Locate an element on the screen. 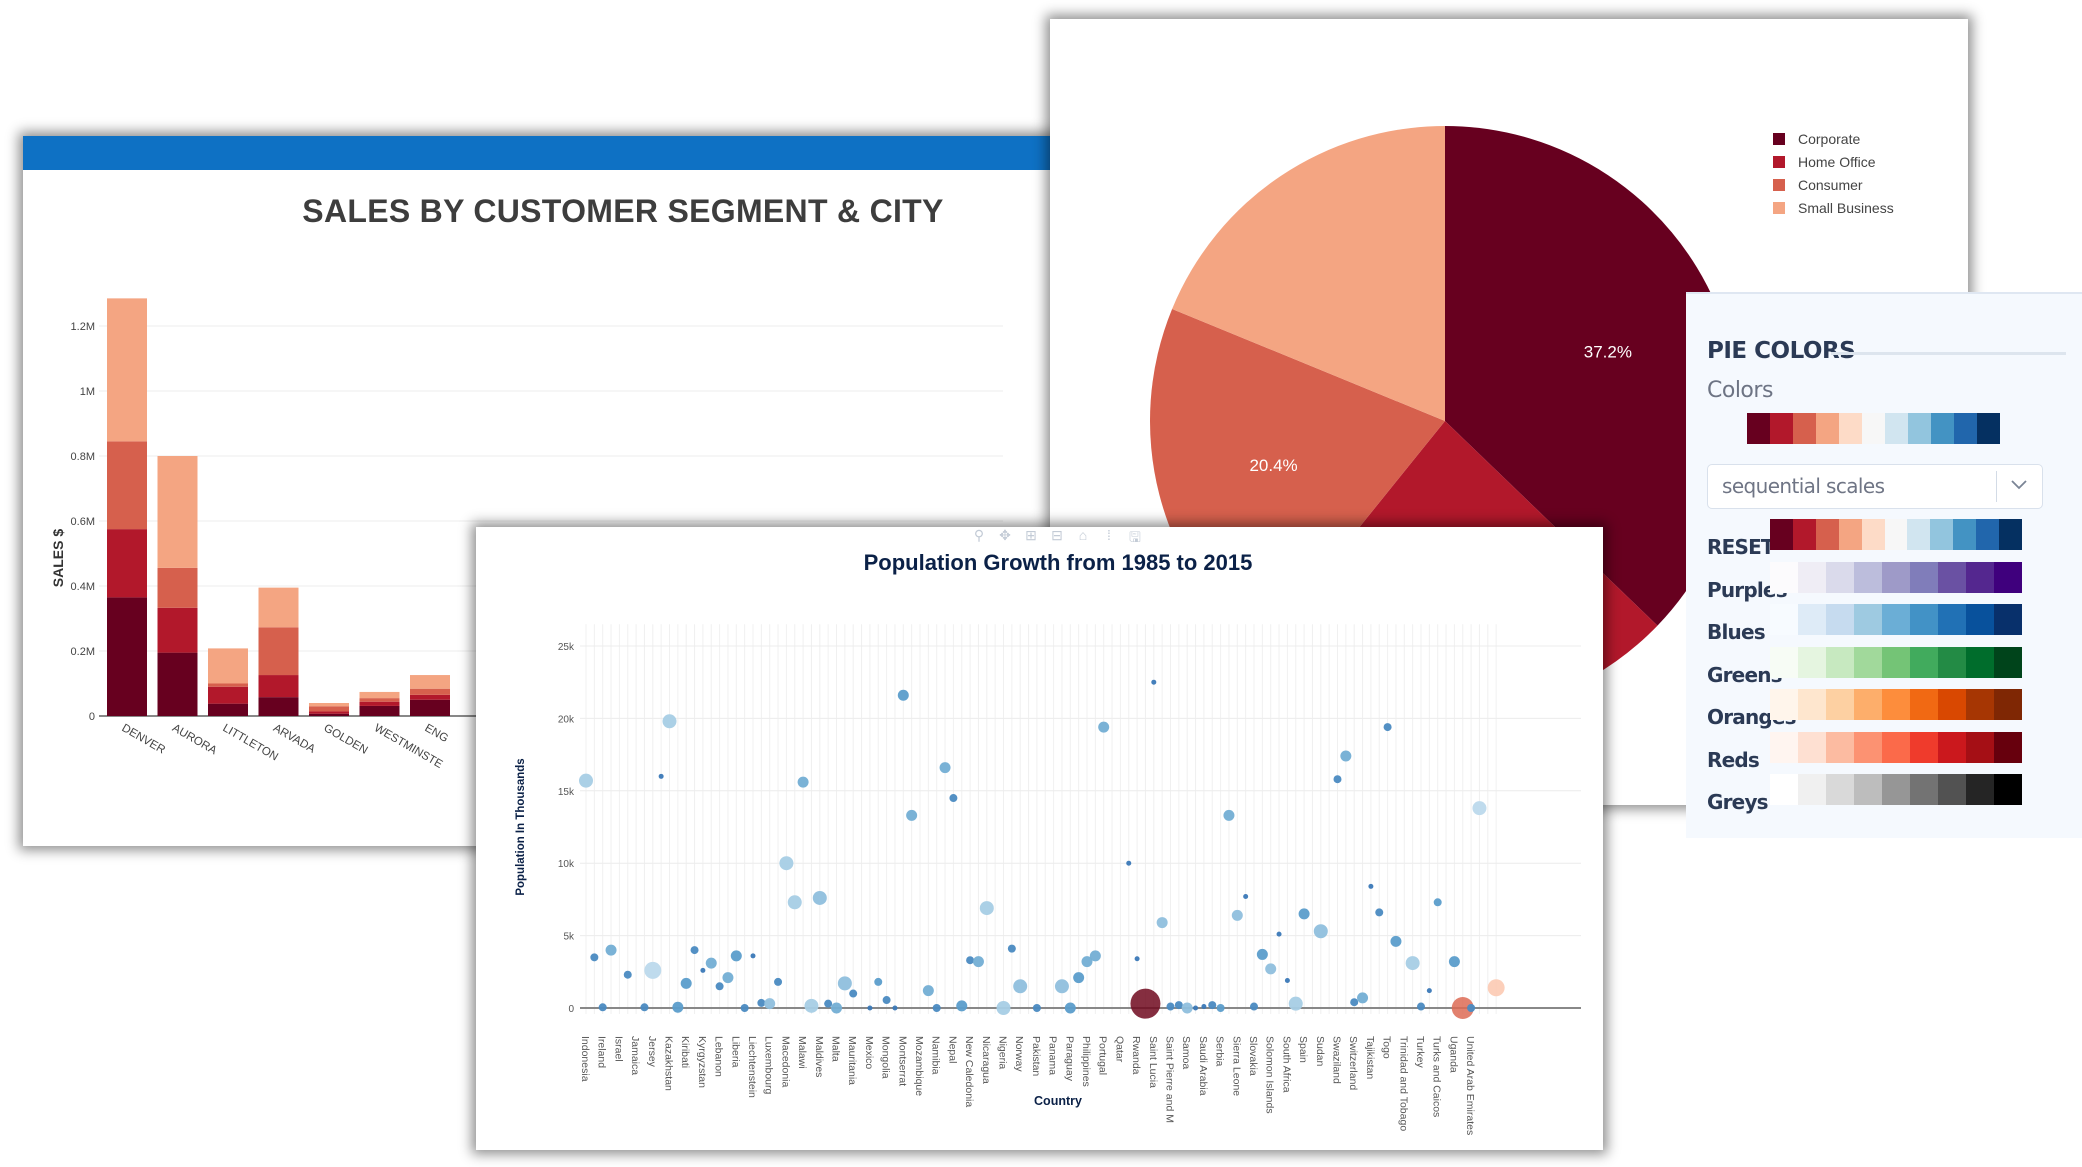  x-tick-label: Jamaica is located at coordinates (635, 1055).